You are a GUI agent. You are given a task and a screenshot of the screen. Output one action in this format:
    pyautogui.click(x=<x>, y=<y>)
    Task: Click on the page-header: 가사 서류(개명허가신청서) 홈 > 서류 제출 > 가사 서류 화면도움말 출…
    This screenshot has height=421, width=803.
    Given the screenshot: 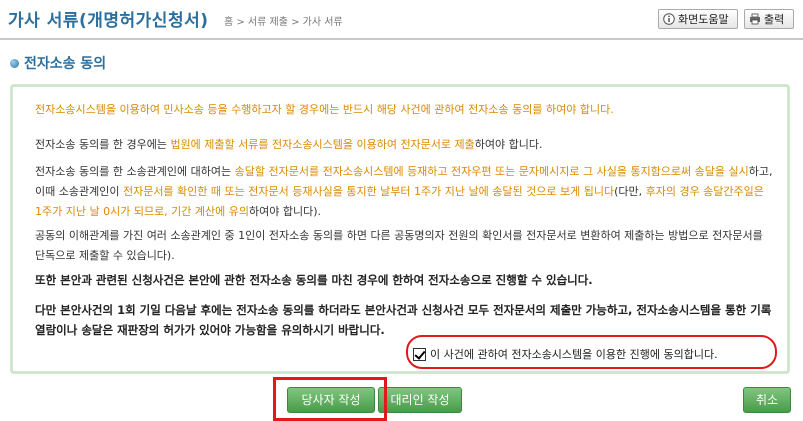 What is the action you would take?
    pyautogui.click(x=401, y=20)
    